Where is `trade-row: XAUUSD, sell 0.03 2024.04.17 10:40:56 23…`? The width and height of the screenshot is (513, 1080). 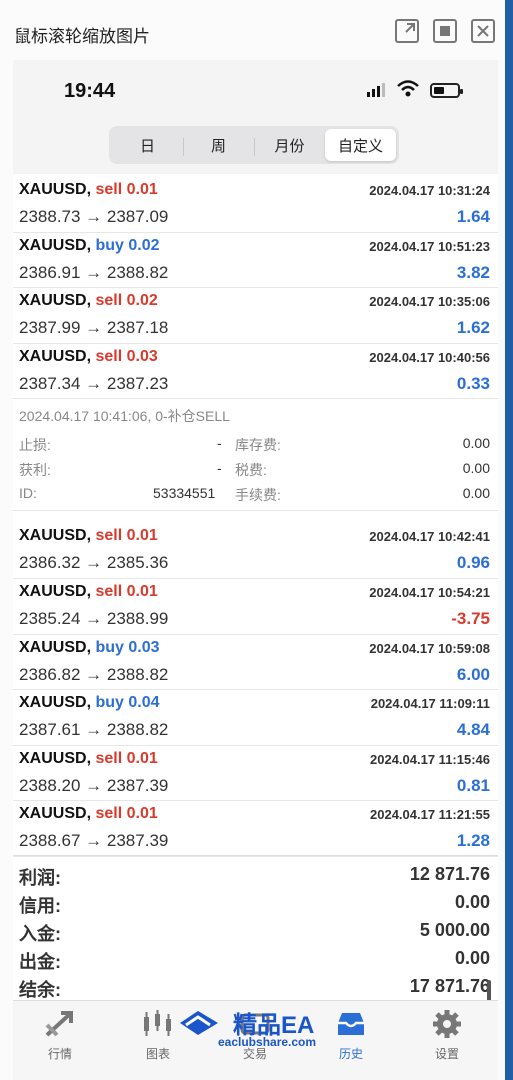
trade-row: XAUUSD, sell 0.03 2024.04.17 10:40:56 23… is located at coordinates (255, 372).